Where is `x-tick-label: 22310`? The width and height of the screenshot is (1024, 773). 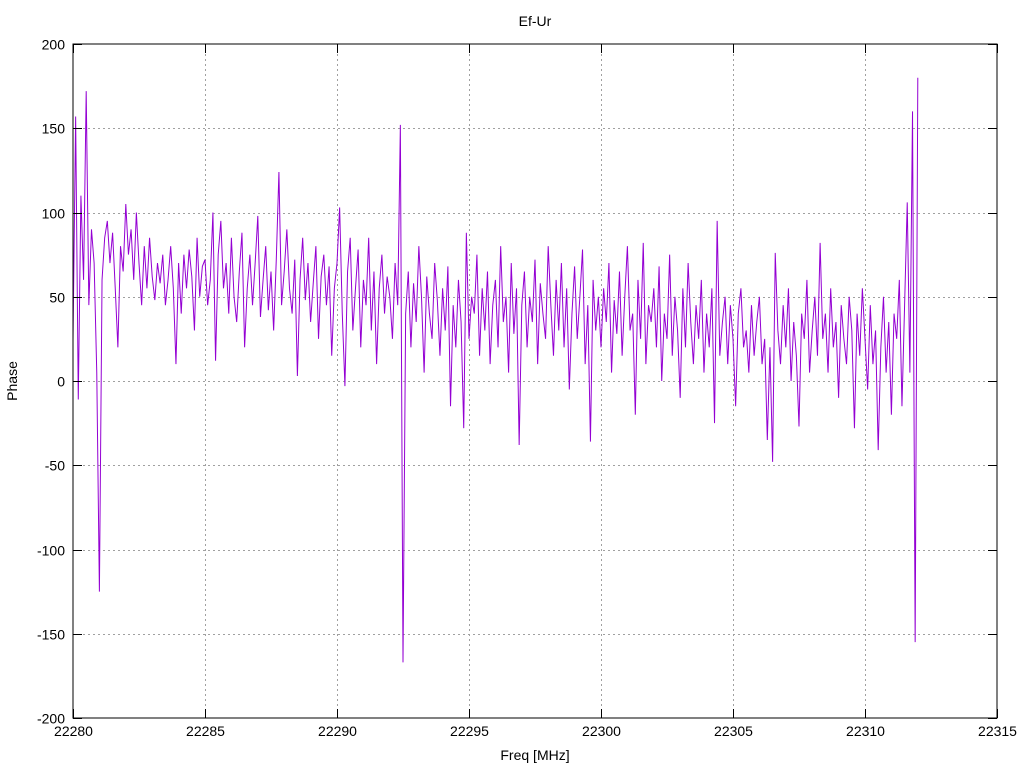 x-tick-label: 22310 is located at coordinates (865, 731).